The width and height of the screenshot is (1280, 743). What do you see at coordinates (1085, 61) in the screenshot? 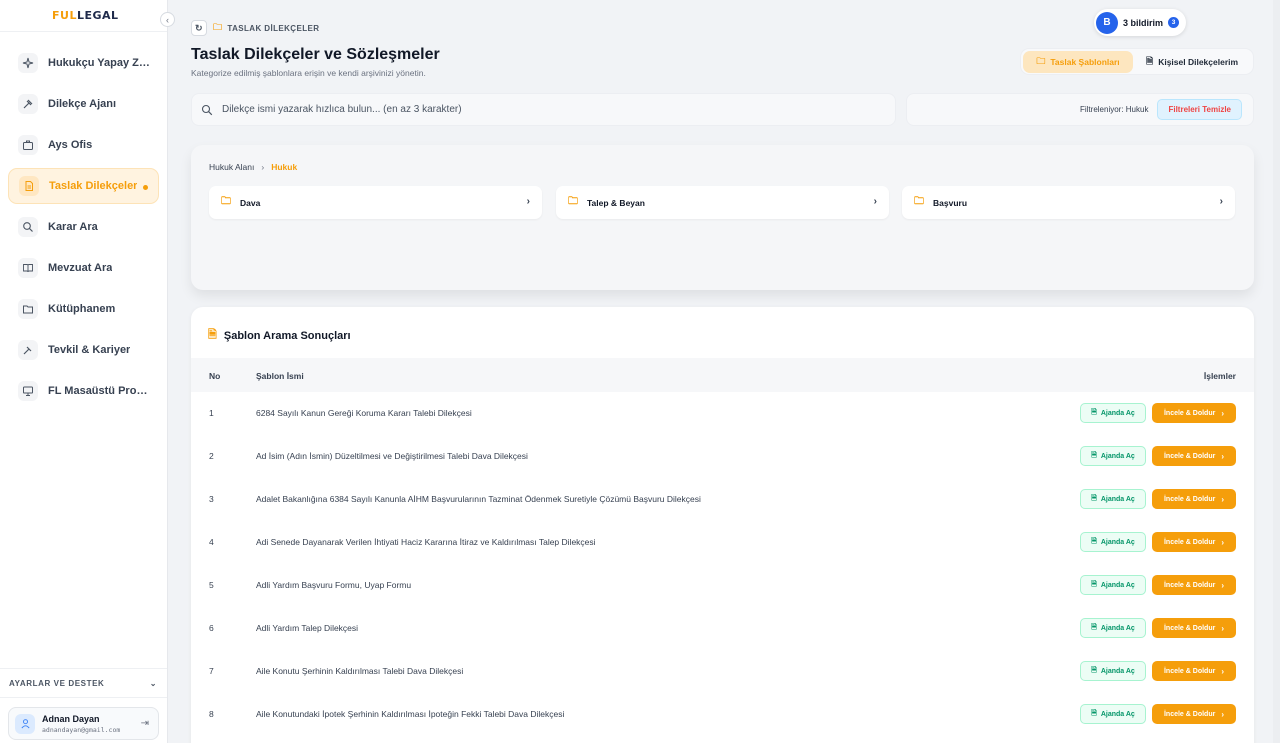
I see `tab-label: Taslak Şablonları` at bounding box center [1085, 61].